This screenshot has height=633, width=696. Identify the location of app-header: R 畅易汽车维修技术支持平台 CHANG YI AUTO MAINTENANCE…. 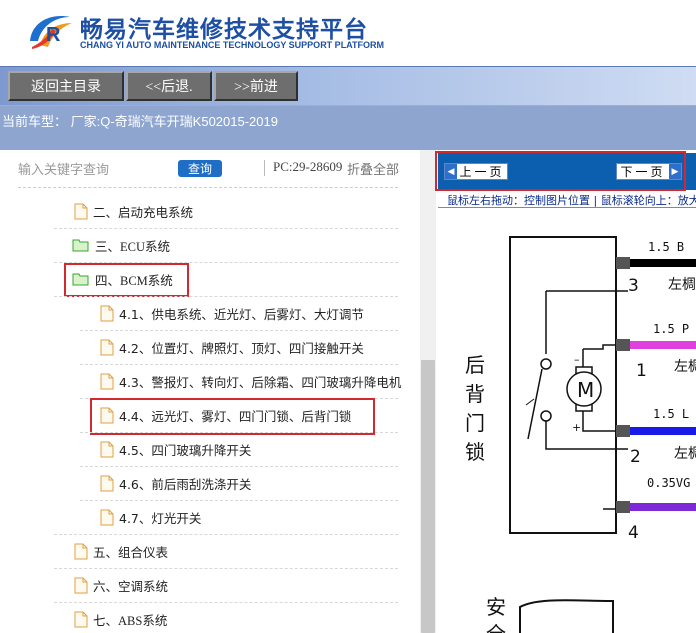
(348, 33).